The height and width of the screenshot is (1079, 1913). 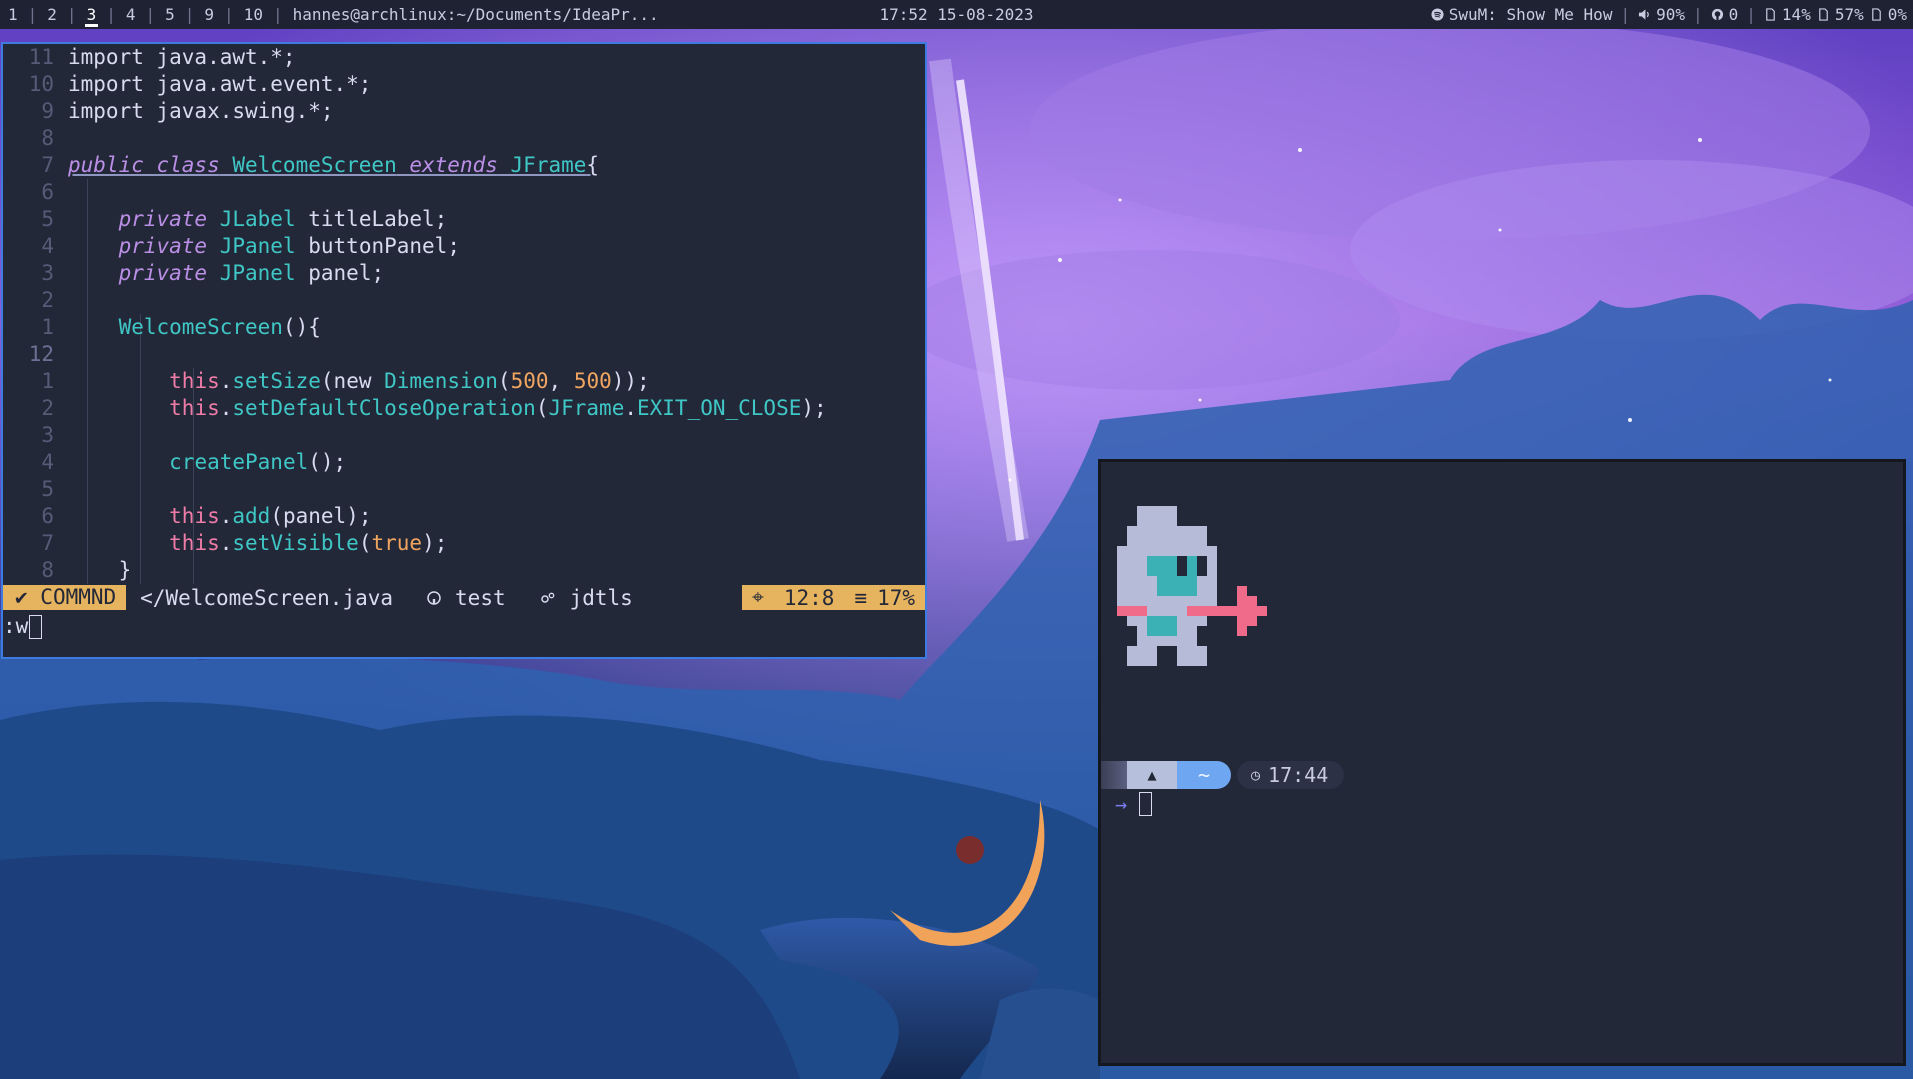 I want to click on workspace-4: 4, so click(x=131, y=14).